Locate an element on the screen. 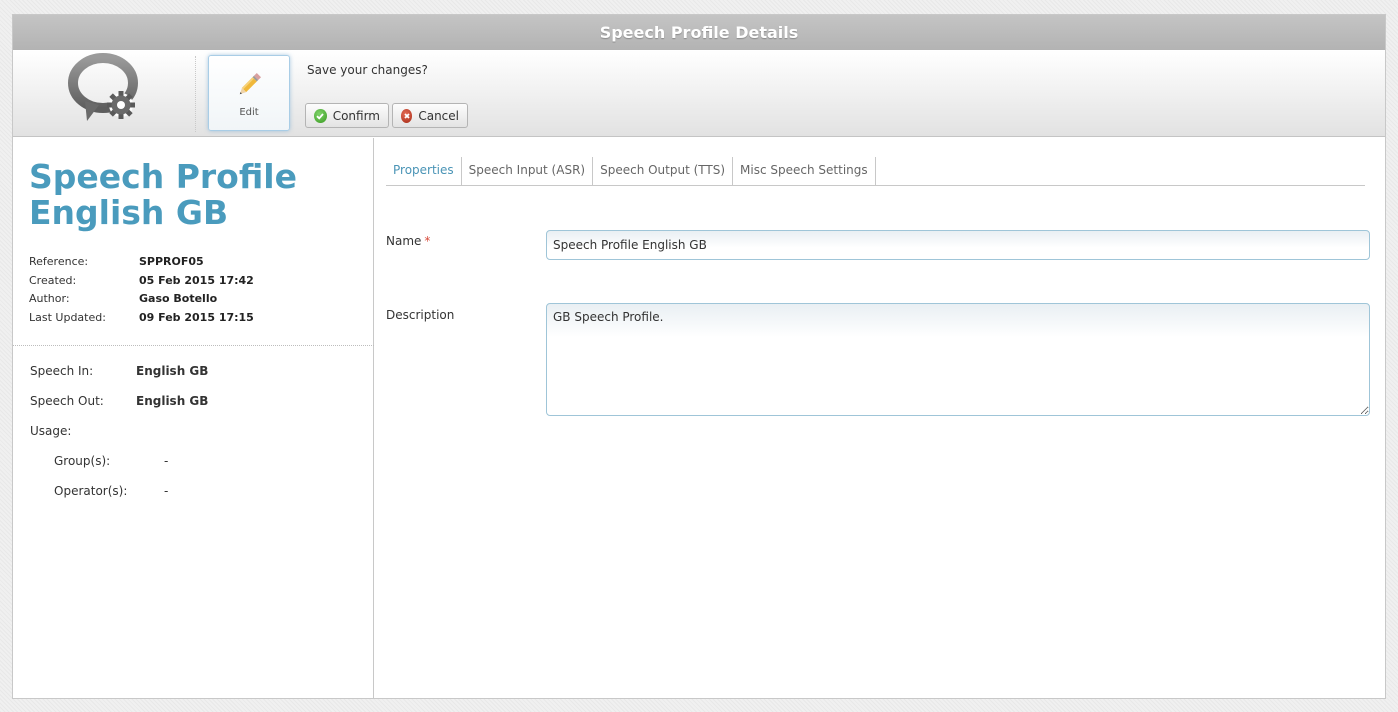  name-label-group: Name * is located at coordinates (408, 241).